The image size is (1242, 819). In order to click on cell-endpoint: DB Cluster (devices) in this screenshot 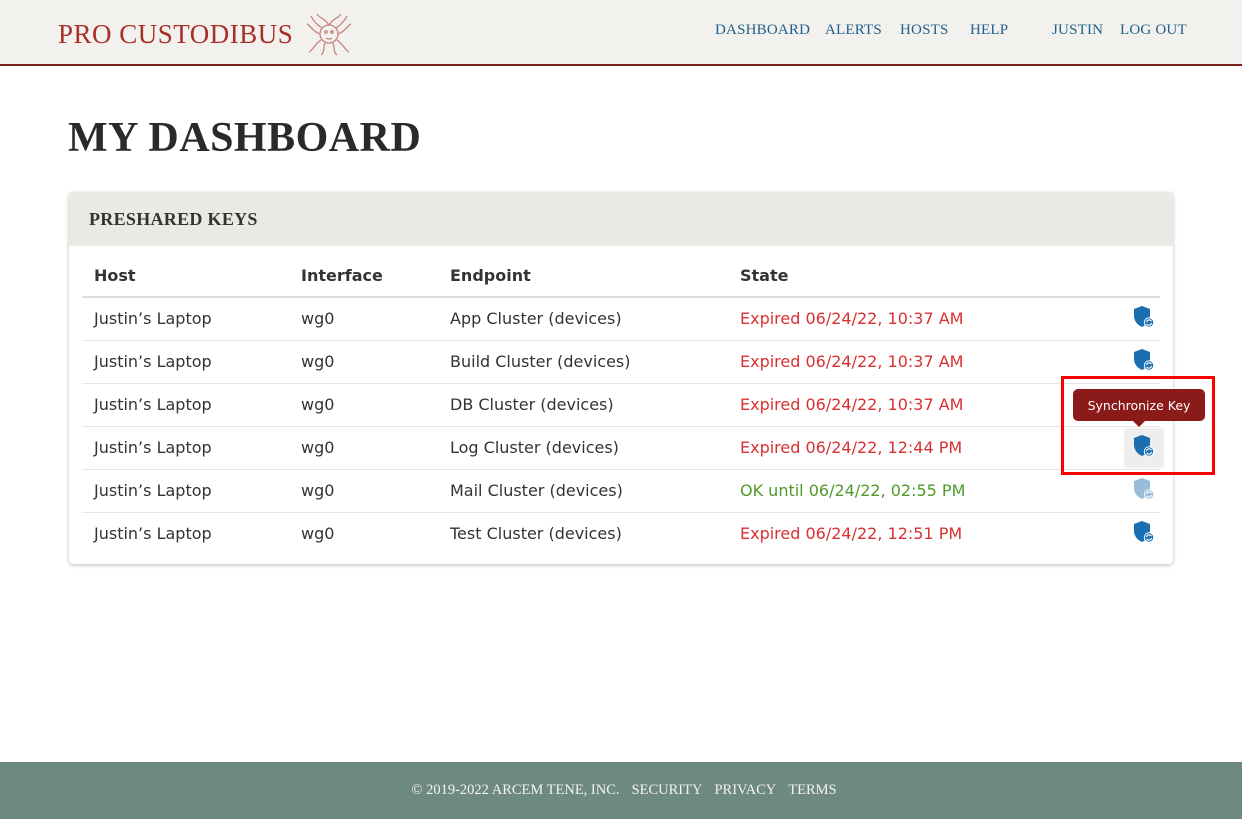, I will do `click(583, 405)`.